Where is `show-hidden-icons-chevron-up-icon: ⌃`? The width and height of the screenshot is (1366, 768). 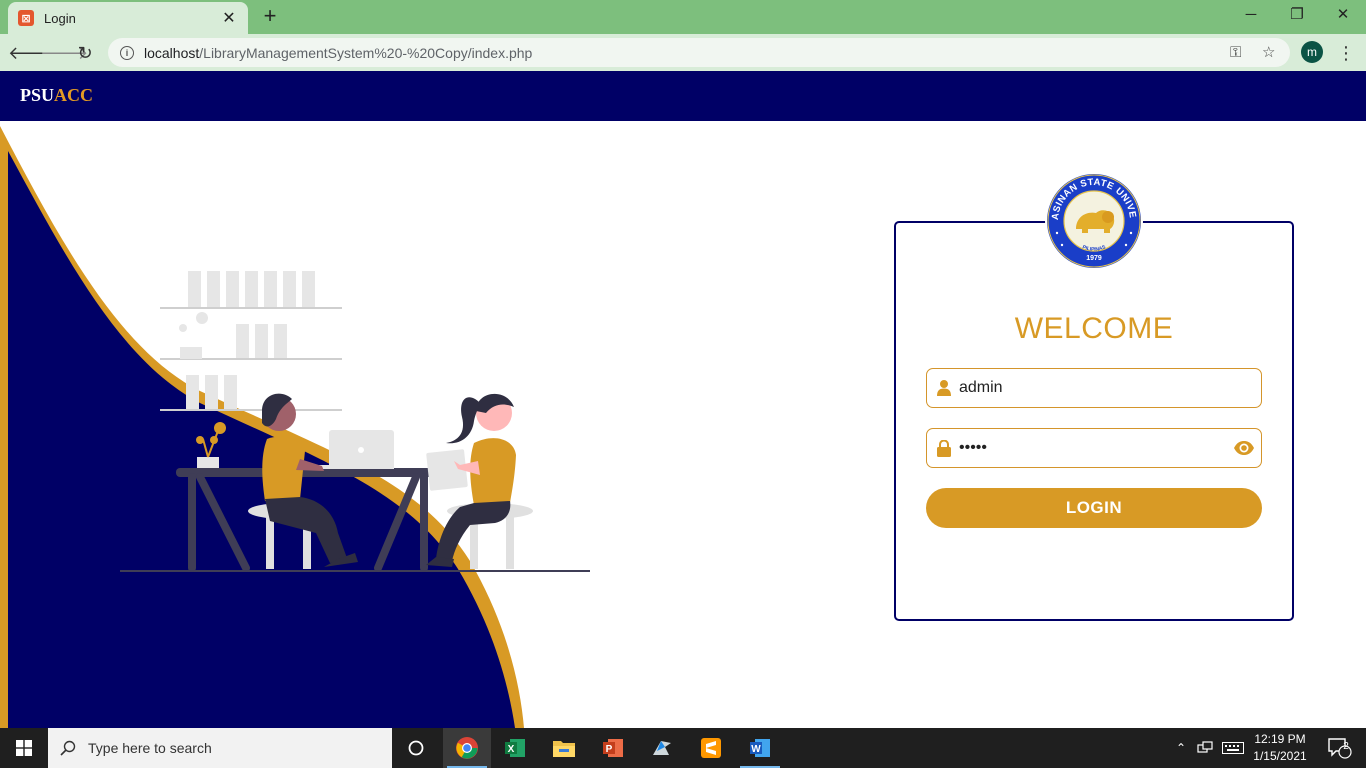 show-hidden-icons-chevron-up-icon: ⌃ is located at coordinates (1181, 748).